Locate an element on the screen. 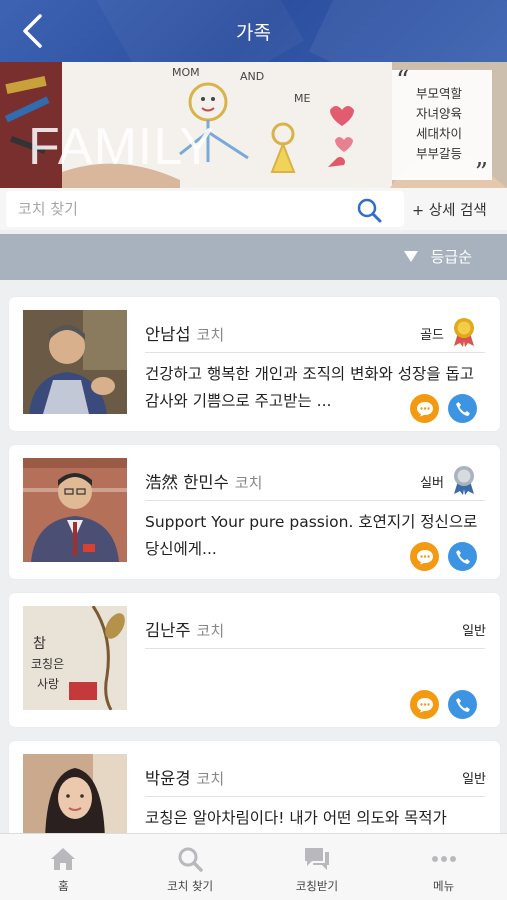 The width and height of the screenshot is (507, 900). search-box is located at coordinates (205, 209).